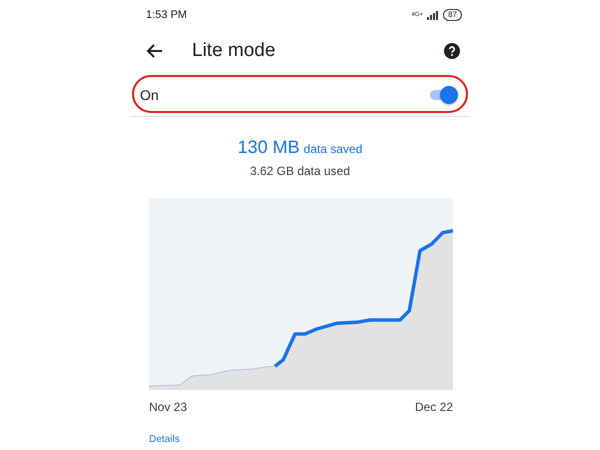 The height and width of the screenshot is (450, 600). What do you see at coordinates (333, 149) in the screenshot?
I see `saved-label: data saved` at bounding box center [333, 149].